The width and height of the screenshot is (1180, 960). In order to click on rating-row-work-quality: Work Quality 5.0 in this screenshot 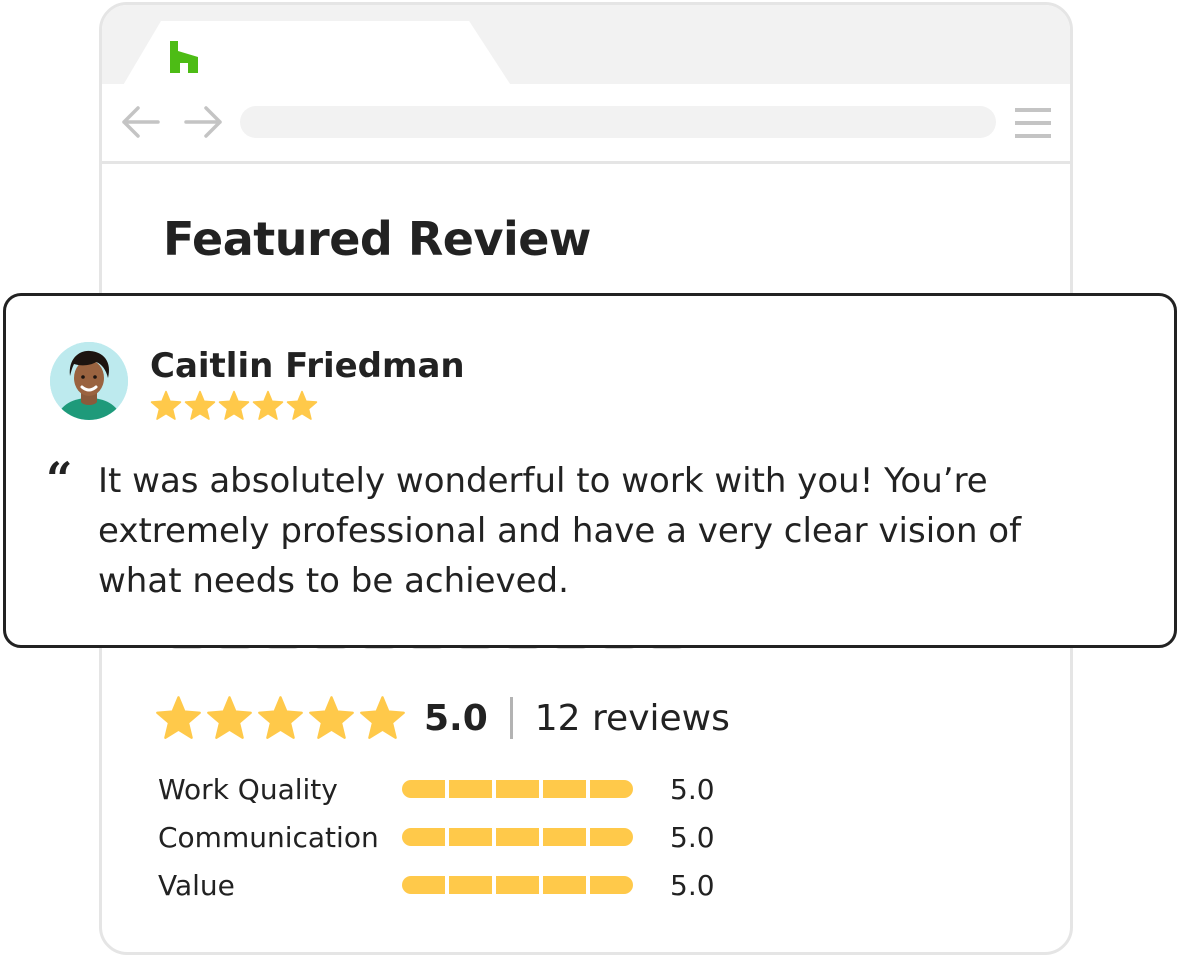, I will do `click(436, 789)`.